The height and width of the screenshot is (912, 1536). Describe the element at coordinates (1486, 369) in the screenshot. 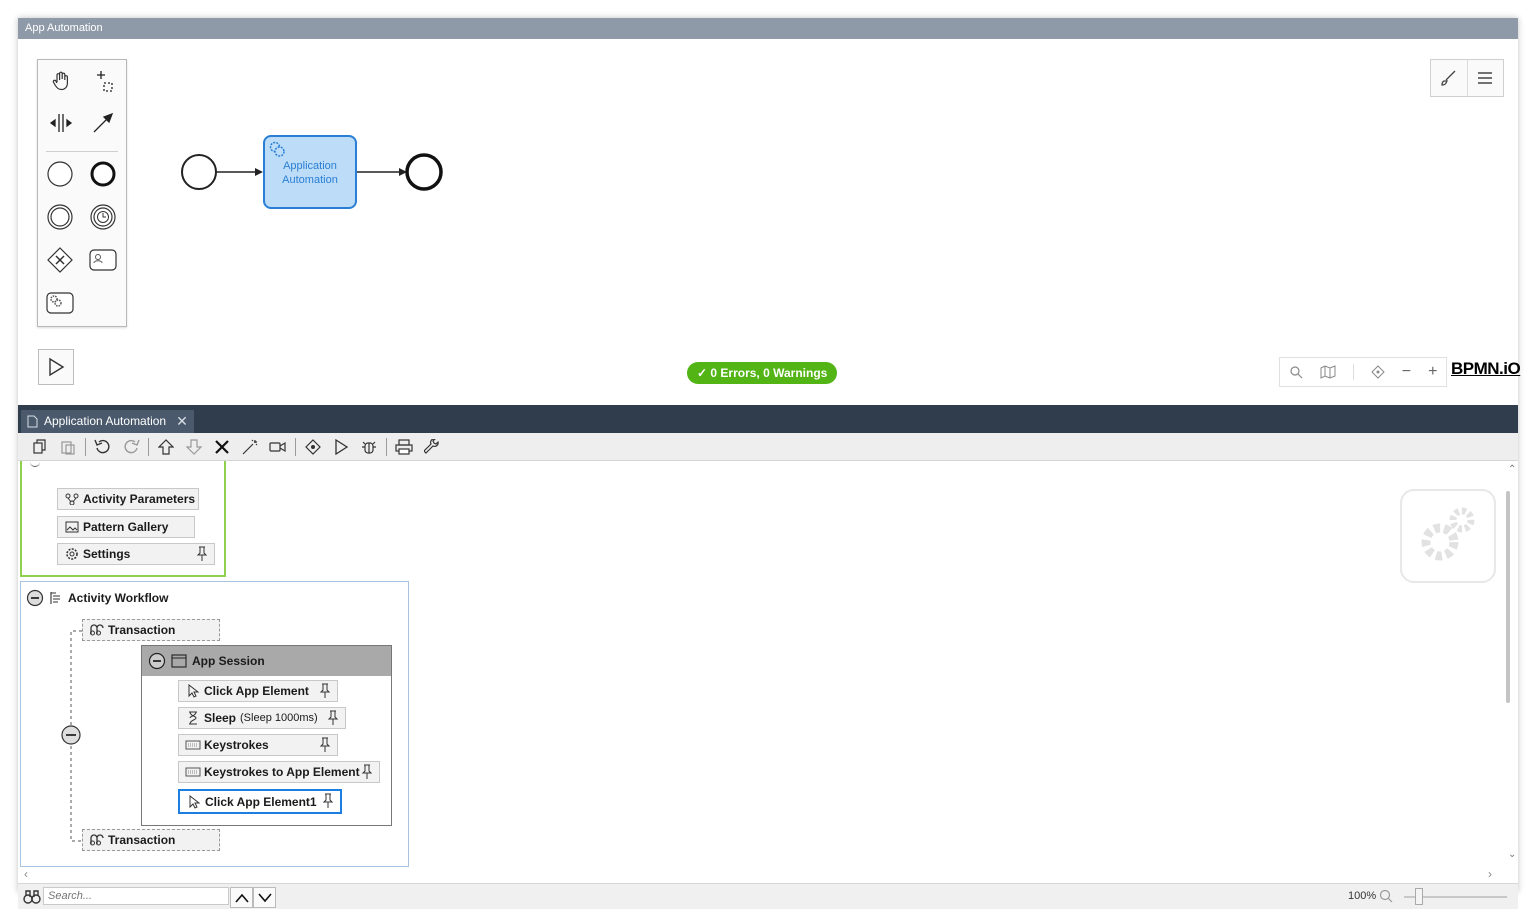

I see `bpmn-io-logo: BPMN.iO` at that location.